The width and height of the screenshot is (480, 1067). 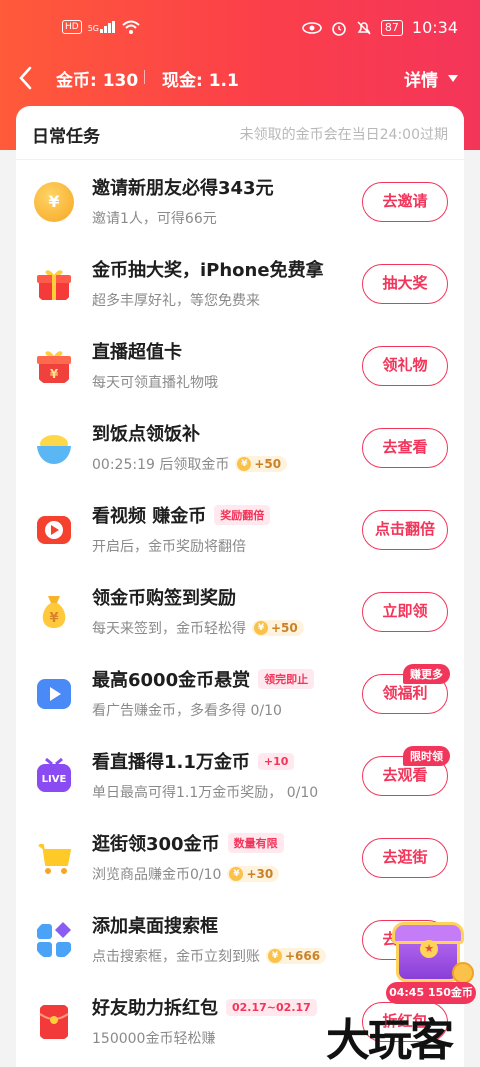 I want to click on double-button: 点击翻倍, so click(x=405, y=530).